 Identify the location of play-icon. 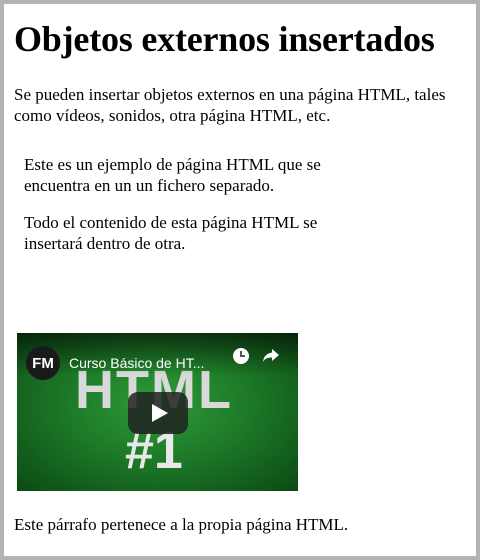
(158, 413).